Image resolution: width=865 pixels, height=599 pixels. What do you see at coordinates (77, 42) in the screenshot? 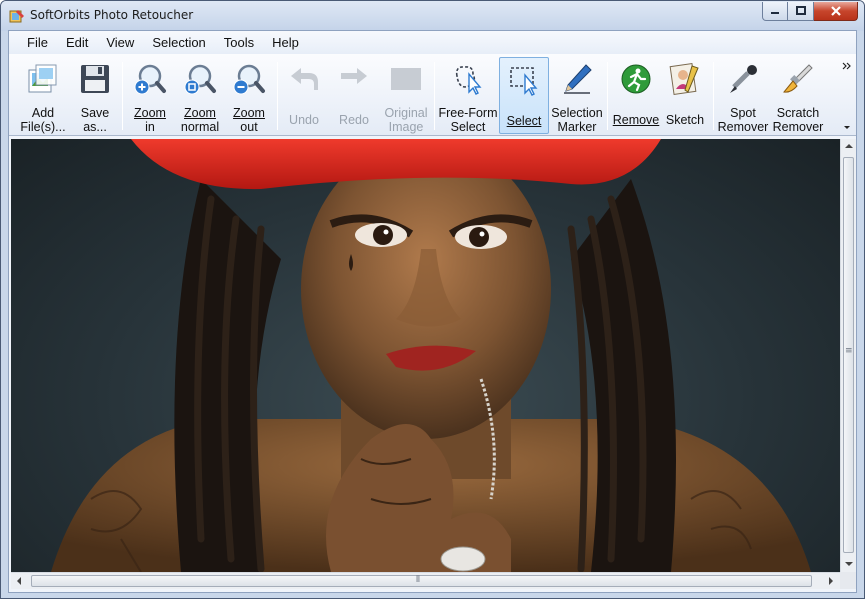
I see `menu-edit: Edit` at bounding box center [77, 42].